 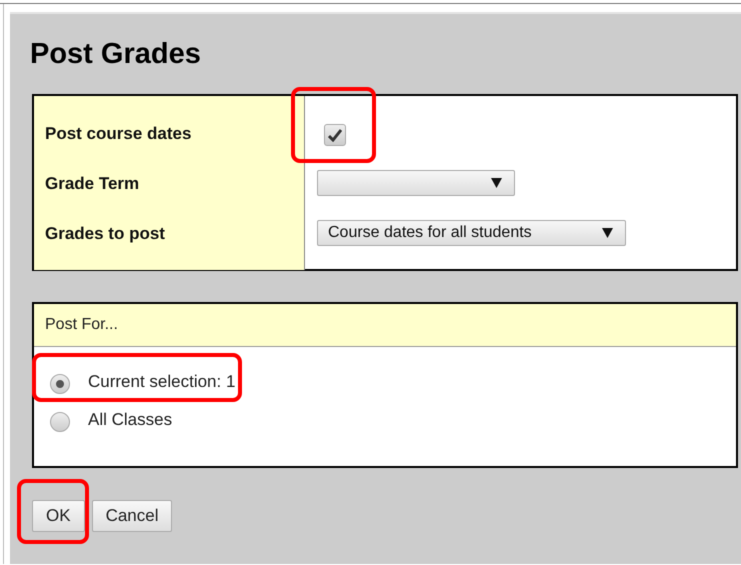 I want to click on radio-label: All Classes, so click(x=130, y=420).